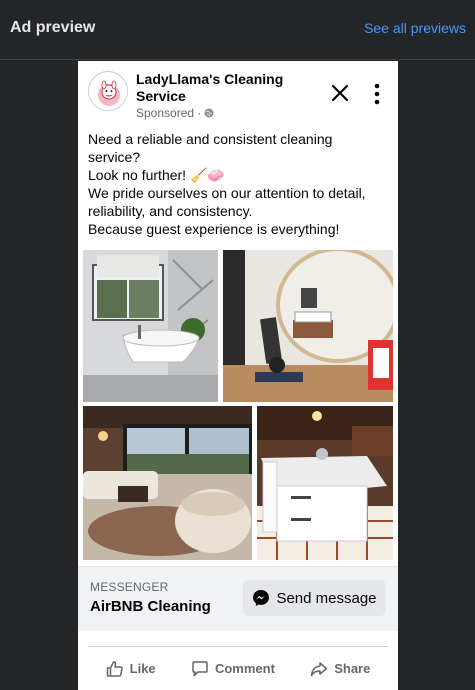 This screenshot has width=475, height=690. Describe the element at coordinates (326, 598) in the screenshot. I see `send-message-label: Send message` at that location.